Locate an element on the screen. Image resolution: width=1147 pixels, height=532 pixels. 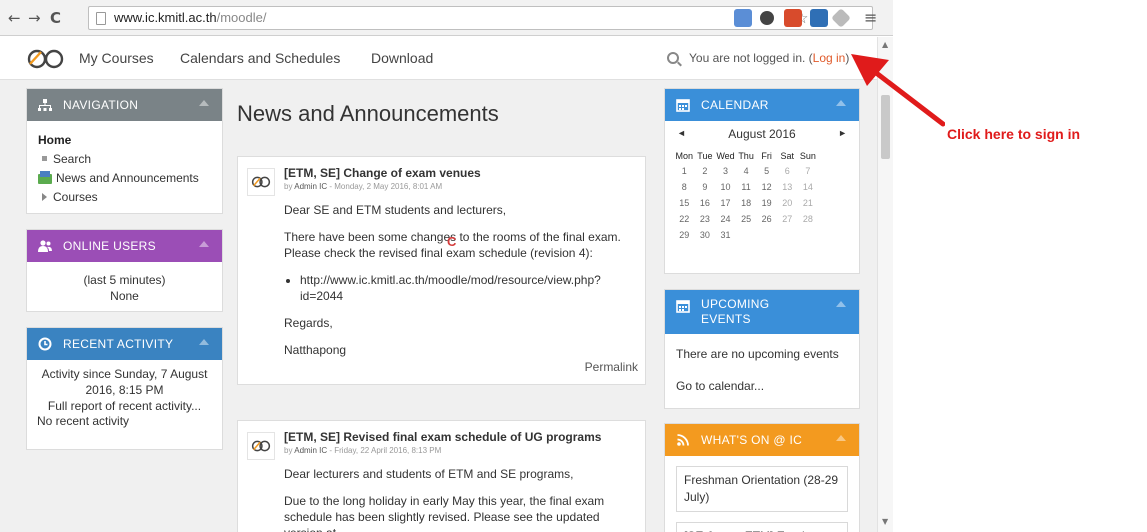
calendar-day: 28 is located at coordinates (808, 219).